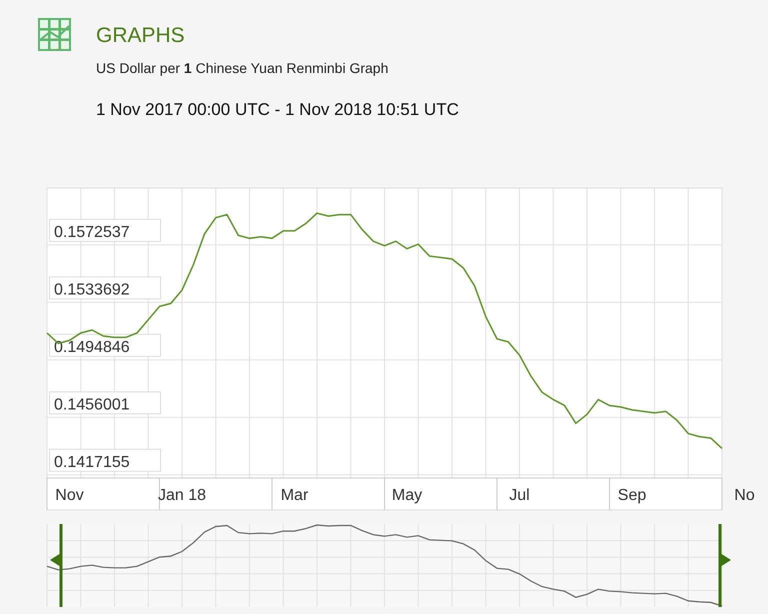  I want to click on y-axis-label: 0.1417155, so click(105, 460).